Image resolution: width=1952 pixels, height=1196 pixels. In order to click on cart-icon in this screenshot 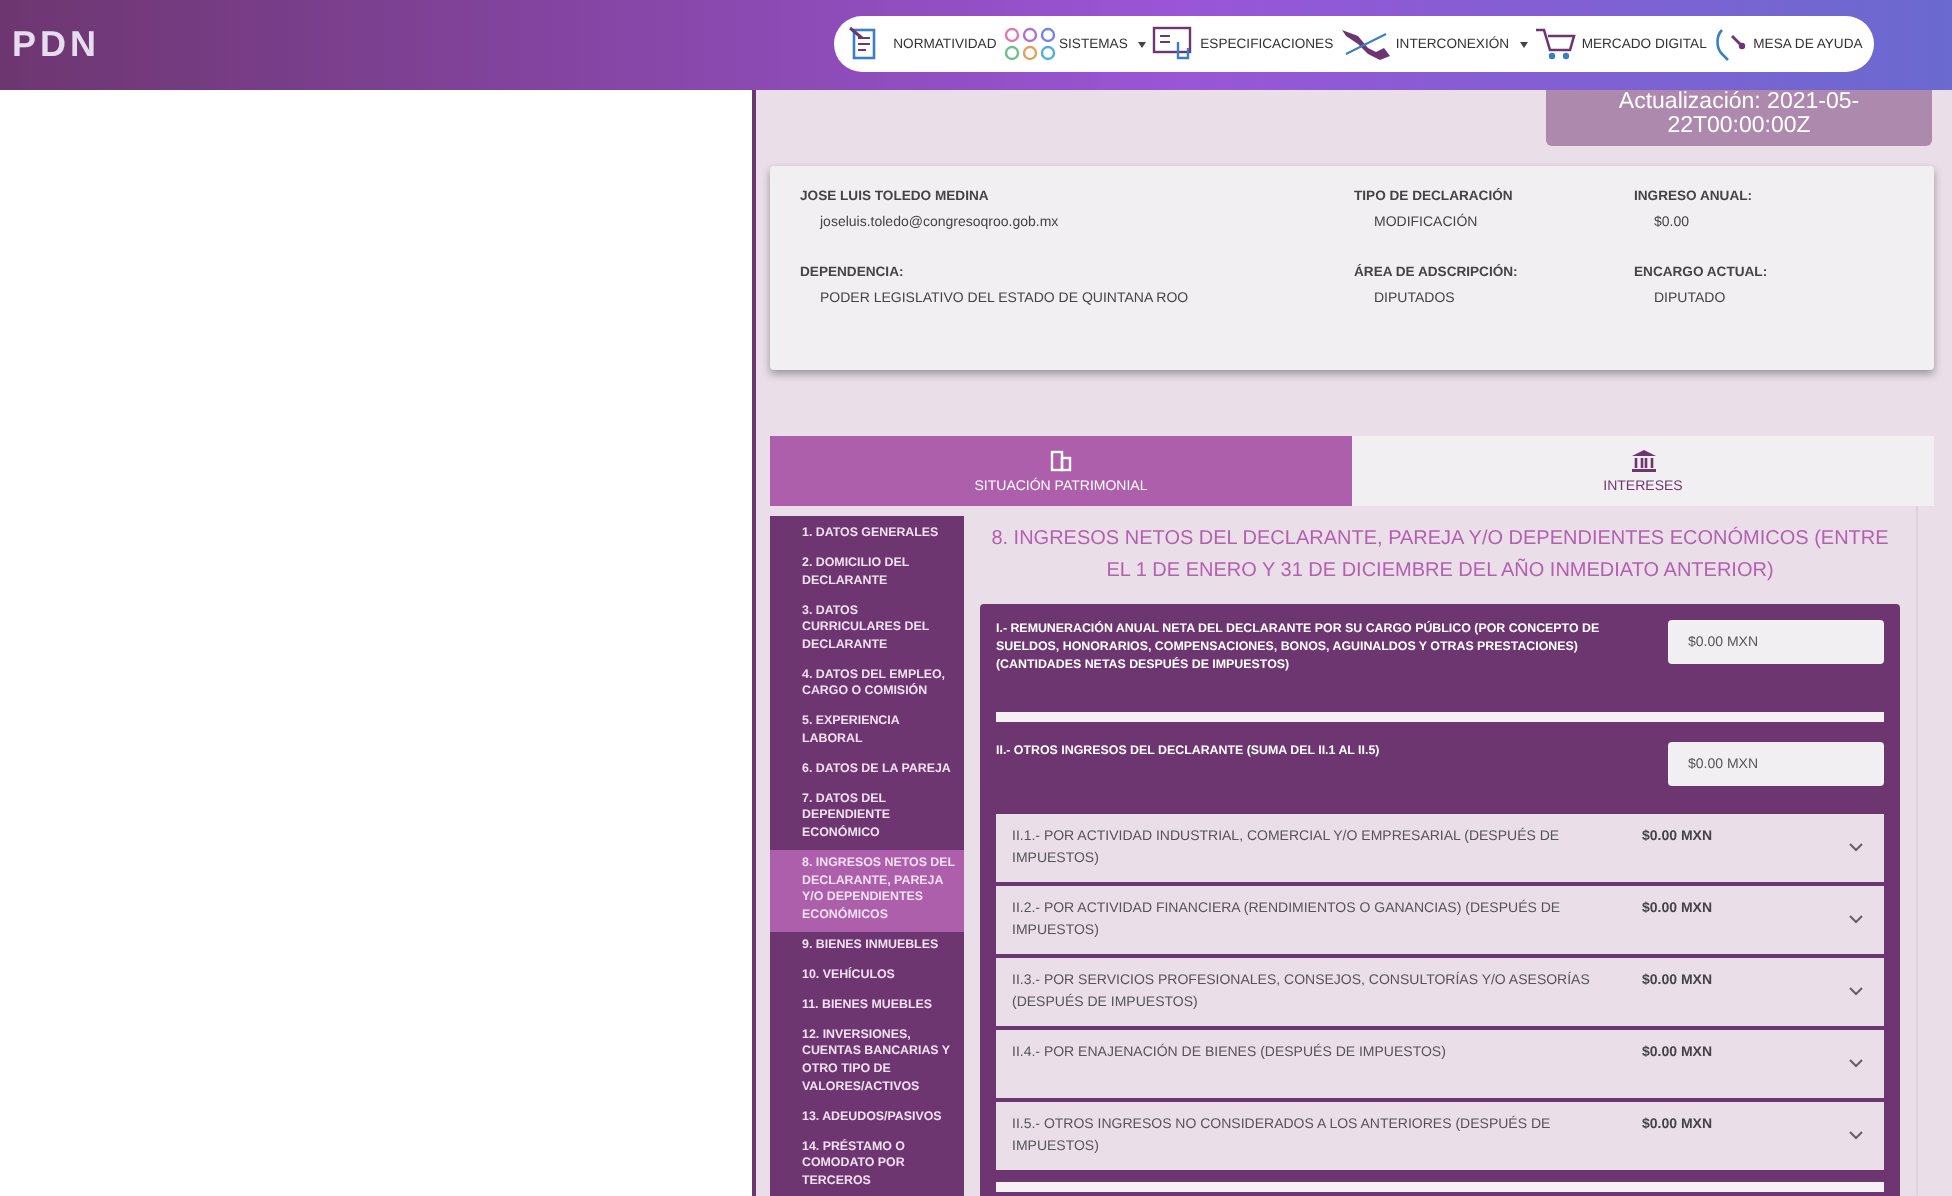, I will do `click(1555, 44)`.